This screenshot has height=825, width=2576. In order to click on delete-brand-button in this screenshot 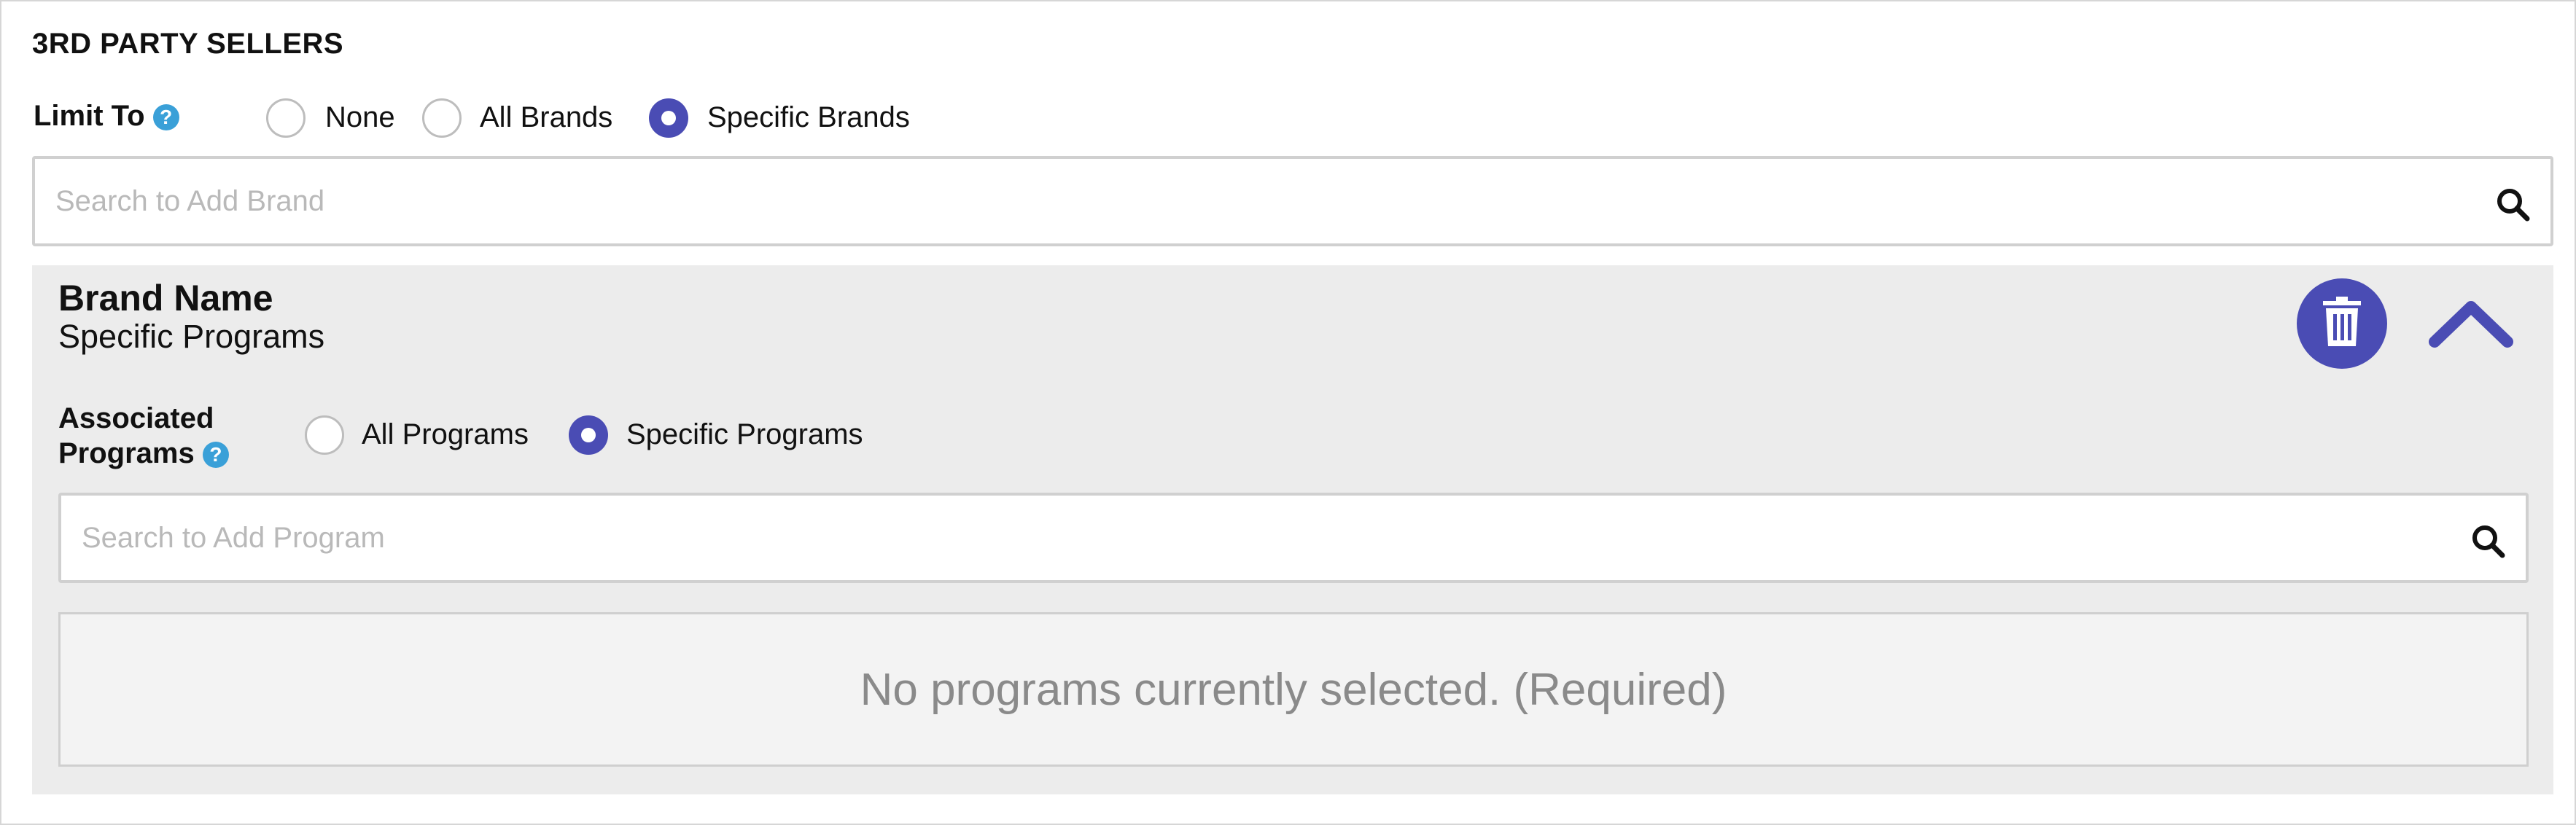, I will do `click(2342, 323)`.